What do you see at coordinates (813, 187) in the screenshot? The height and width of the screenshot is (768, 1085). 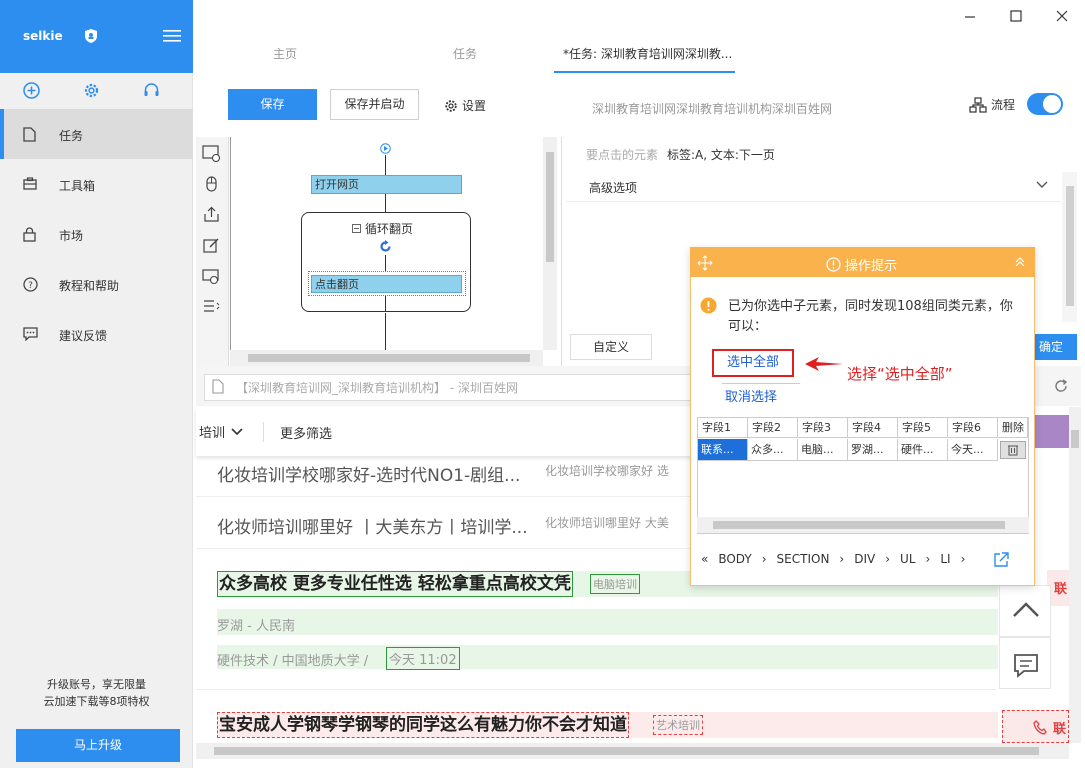 I see `advanced-options-row` at bounding box center [813, 187].